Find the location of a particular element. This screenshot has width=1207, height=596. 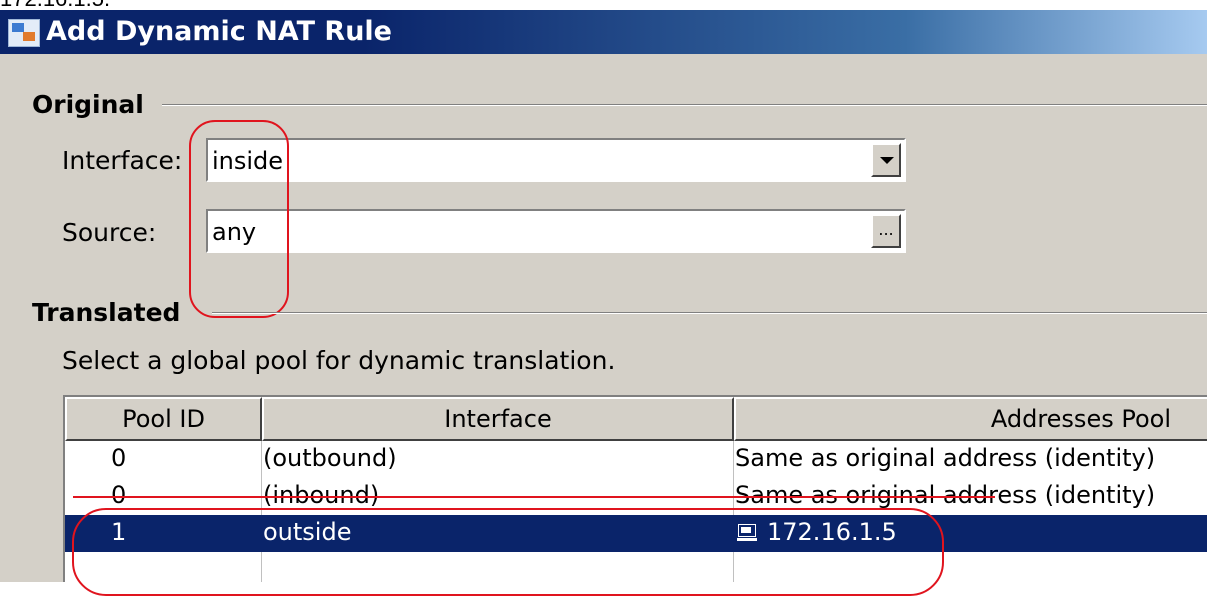

addresses-cell: 172.16.1.5 is located at coordinates (817, 532).